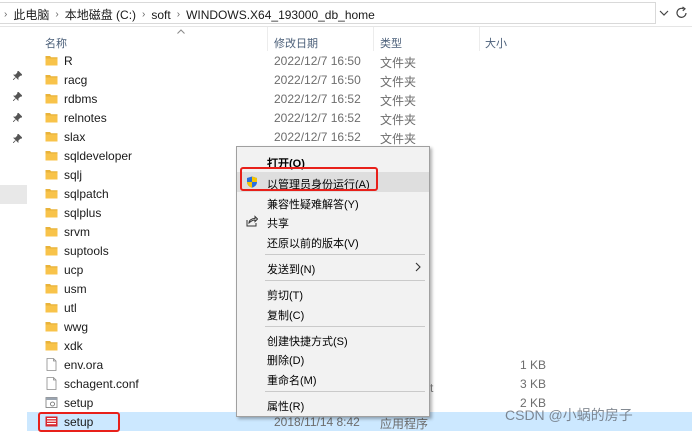 The height and width of the screenshot is (436, 692). What do you see at coordinates (278, 224) in the screenshot?
I see `menu-item-label: 共享` at bounding box center [278, 224].